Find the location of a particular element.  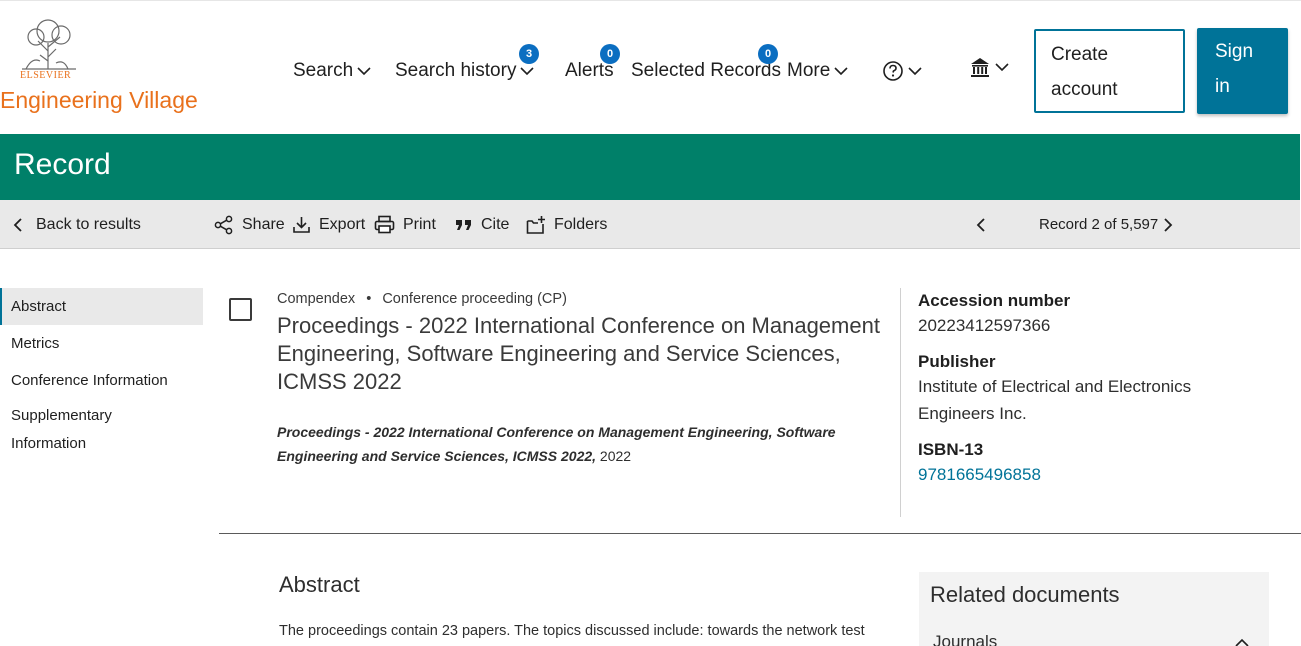

folders-label: Folders is located at coordinates (581, 224).